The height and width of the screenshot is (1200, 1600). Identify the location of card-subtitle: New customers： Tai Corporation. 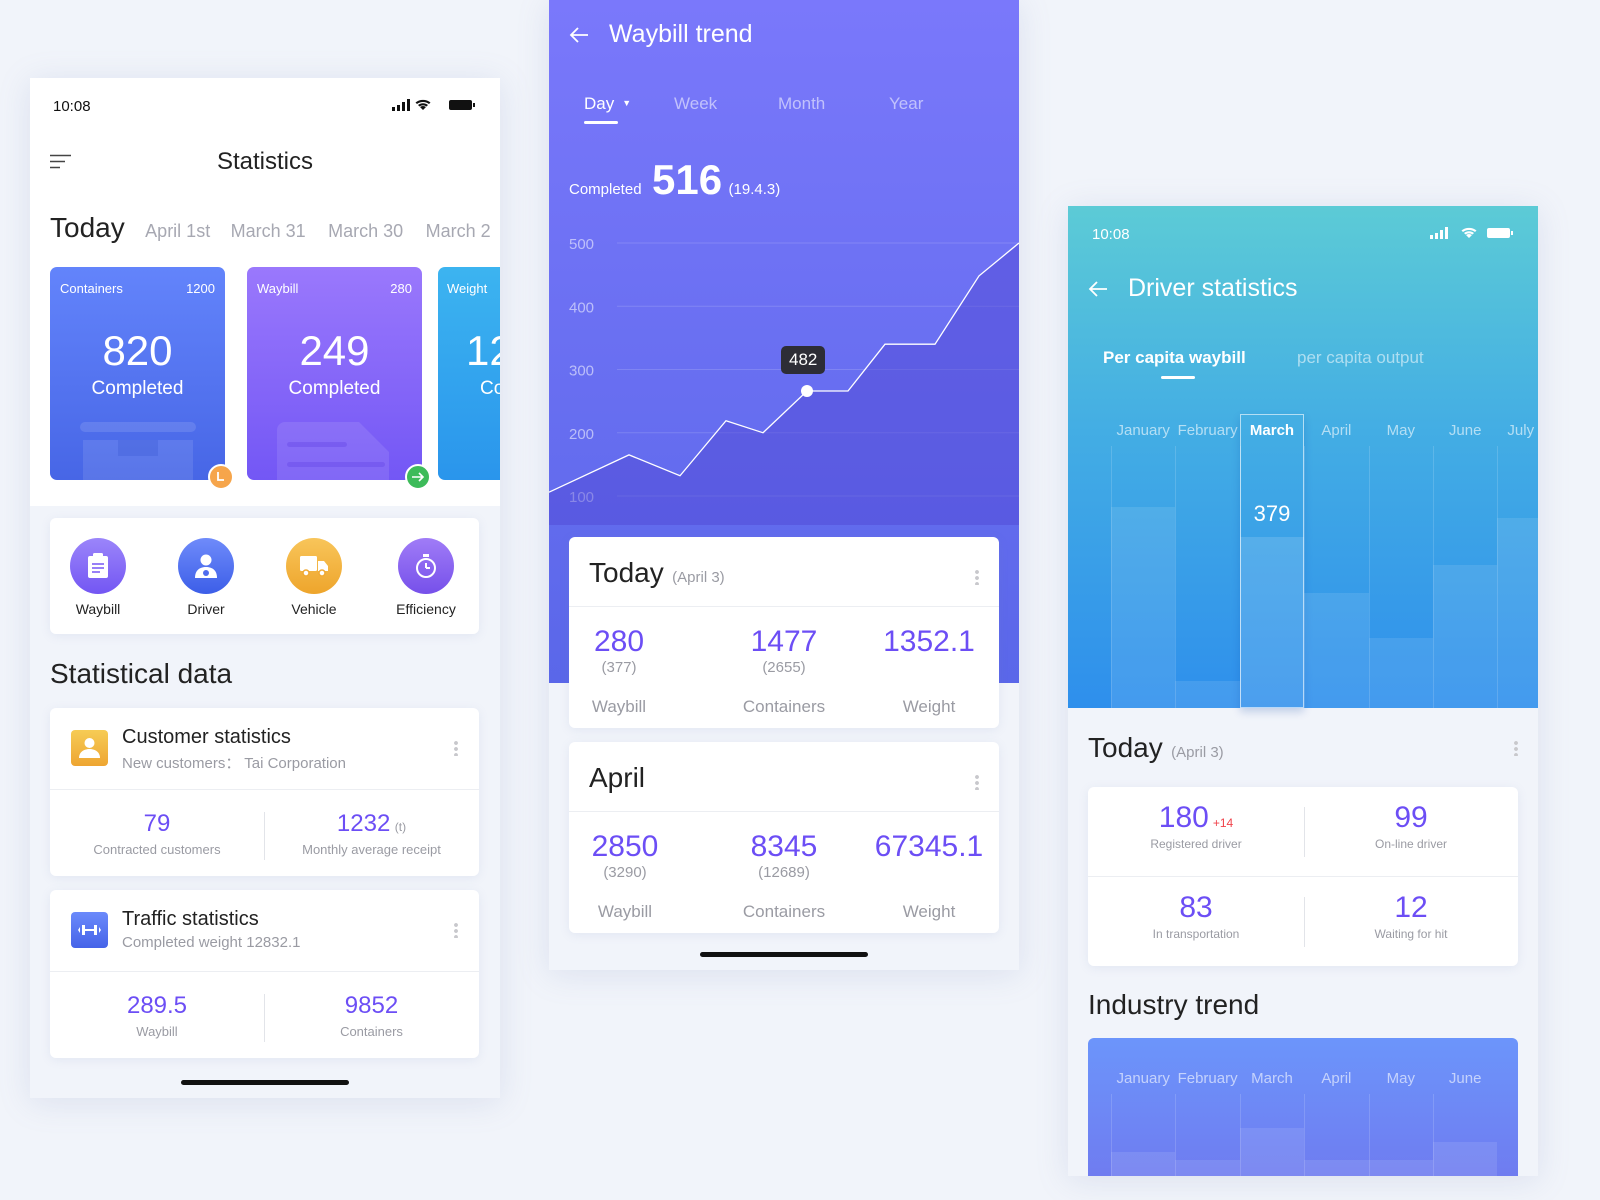
(234, 763).